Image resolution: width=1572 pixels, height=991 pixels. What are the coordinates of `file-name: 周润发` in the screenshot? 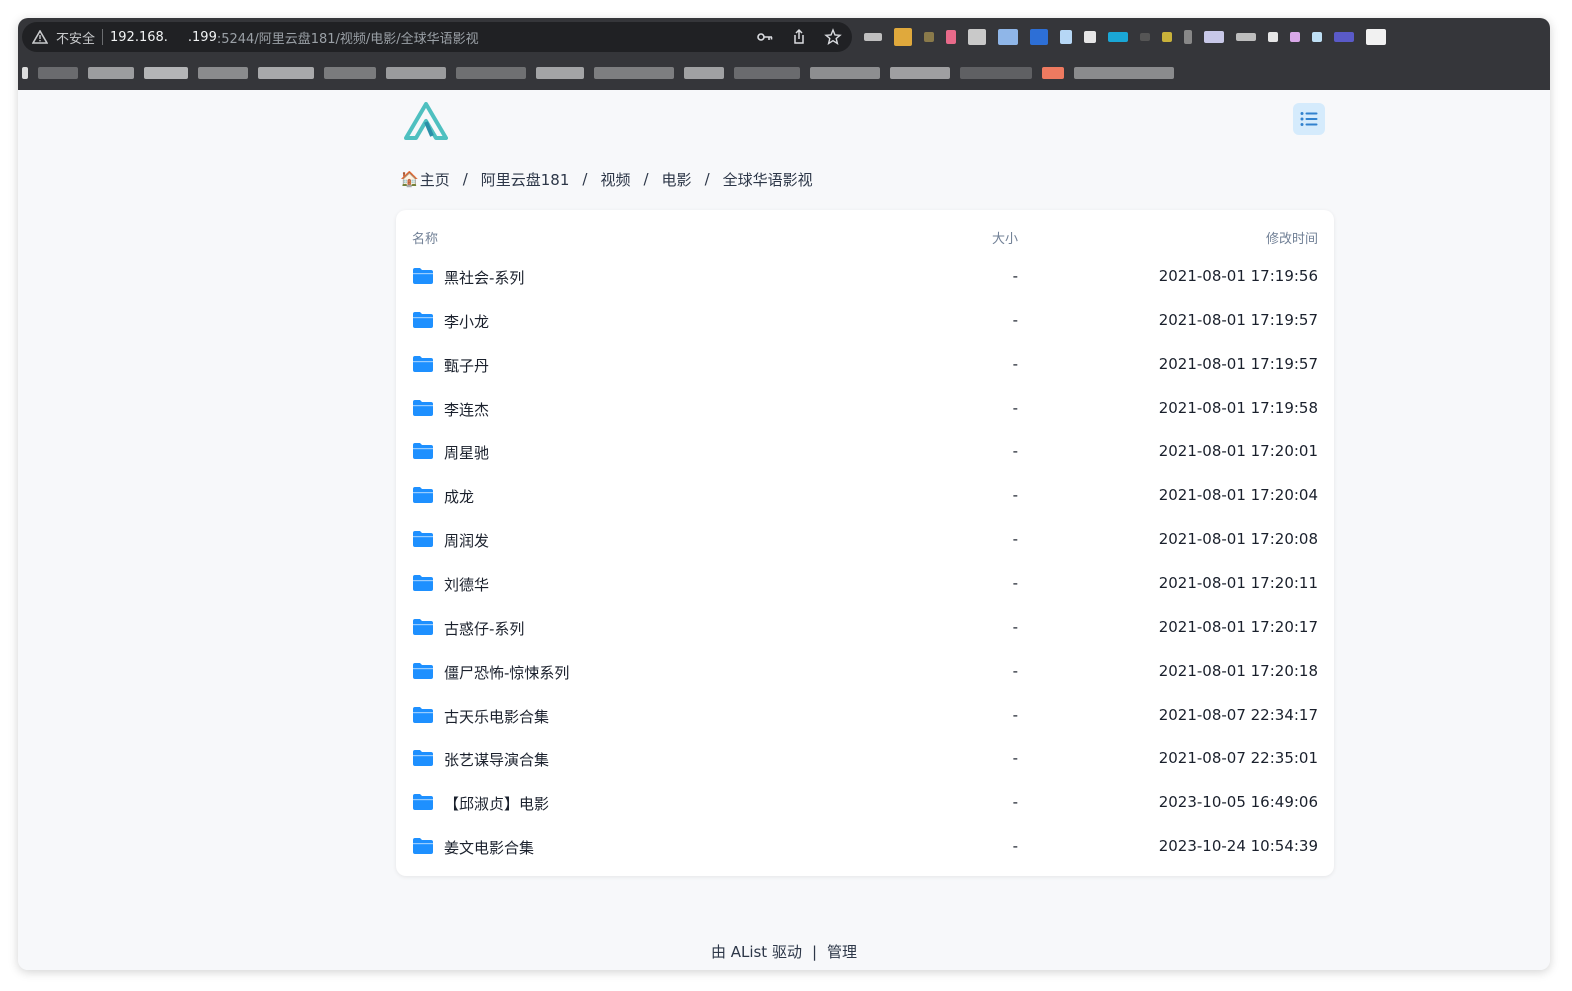 It's located at (466, 540).